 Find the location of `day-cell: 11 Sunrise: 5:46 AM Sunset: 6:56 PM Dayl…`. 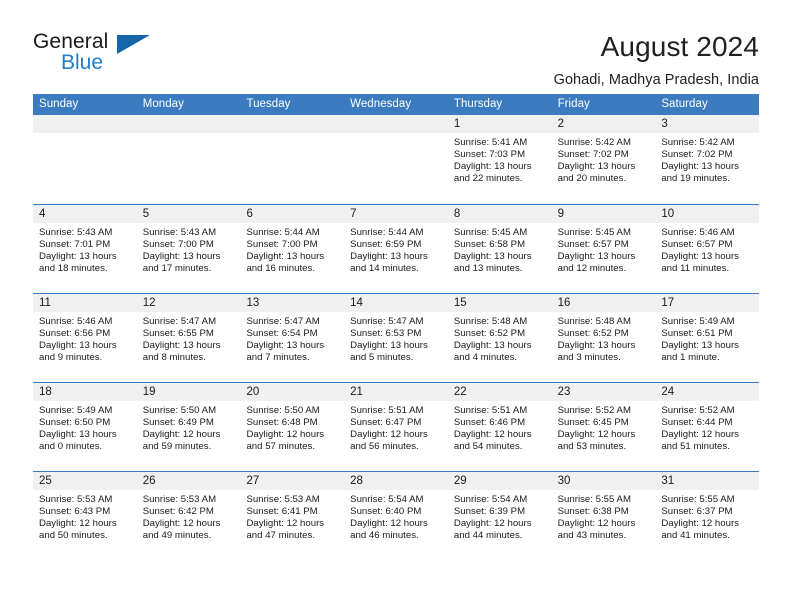

day-cell: 11 Sunrise: 5:46 AM Sunset: 6:56 PM Dayl… is located at coordinates (85, 338).